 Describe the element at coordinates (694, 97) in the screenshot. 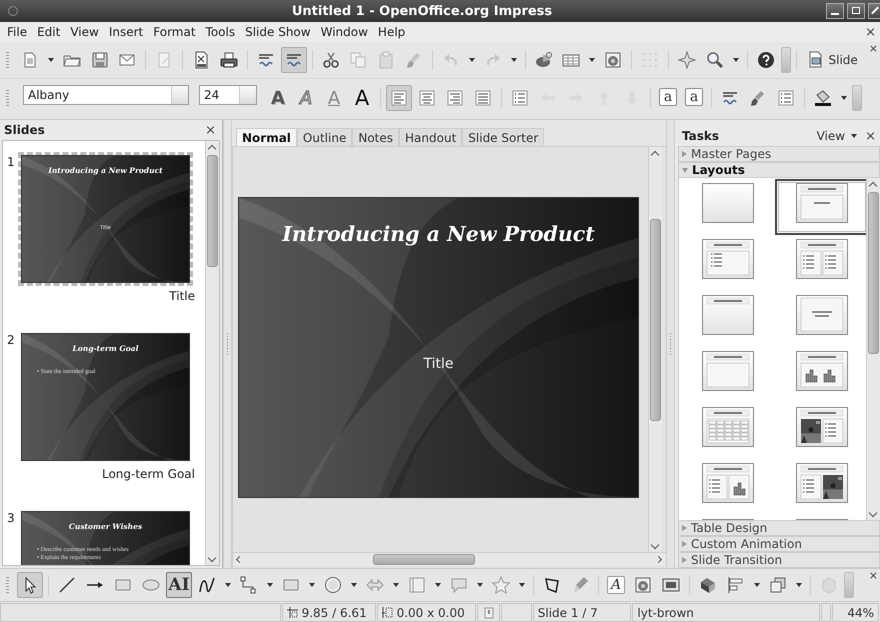

I see `subscript-button: a` at that location.